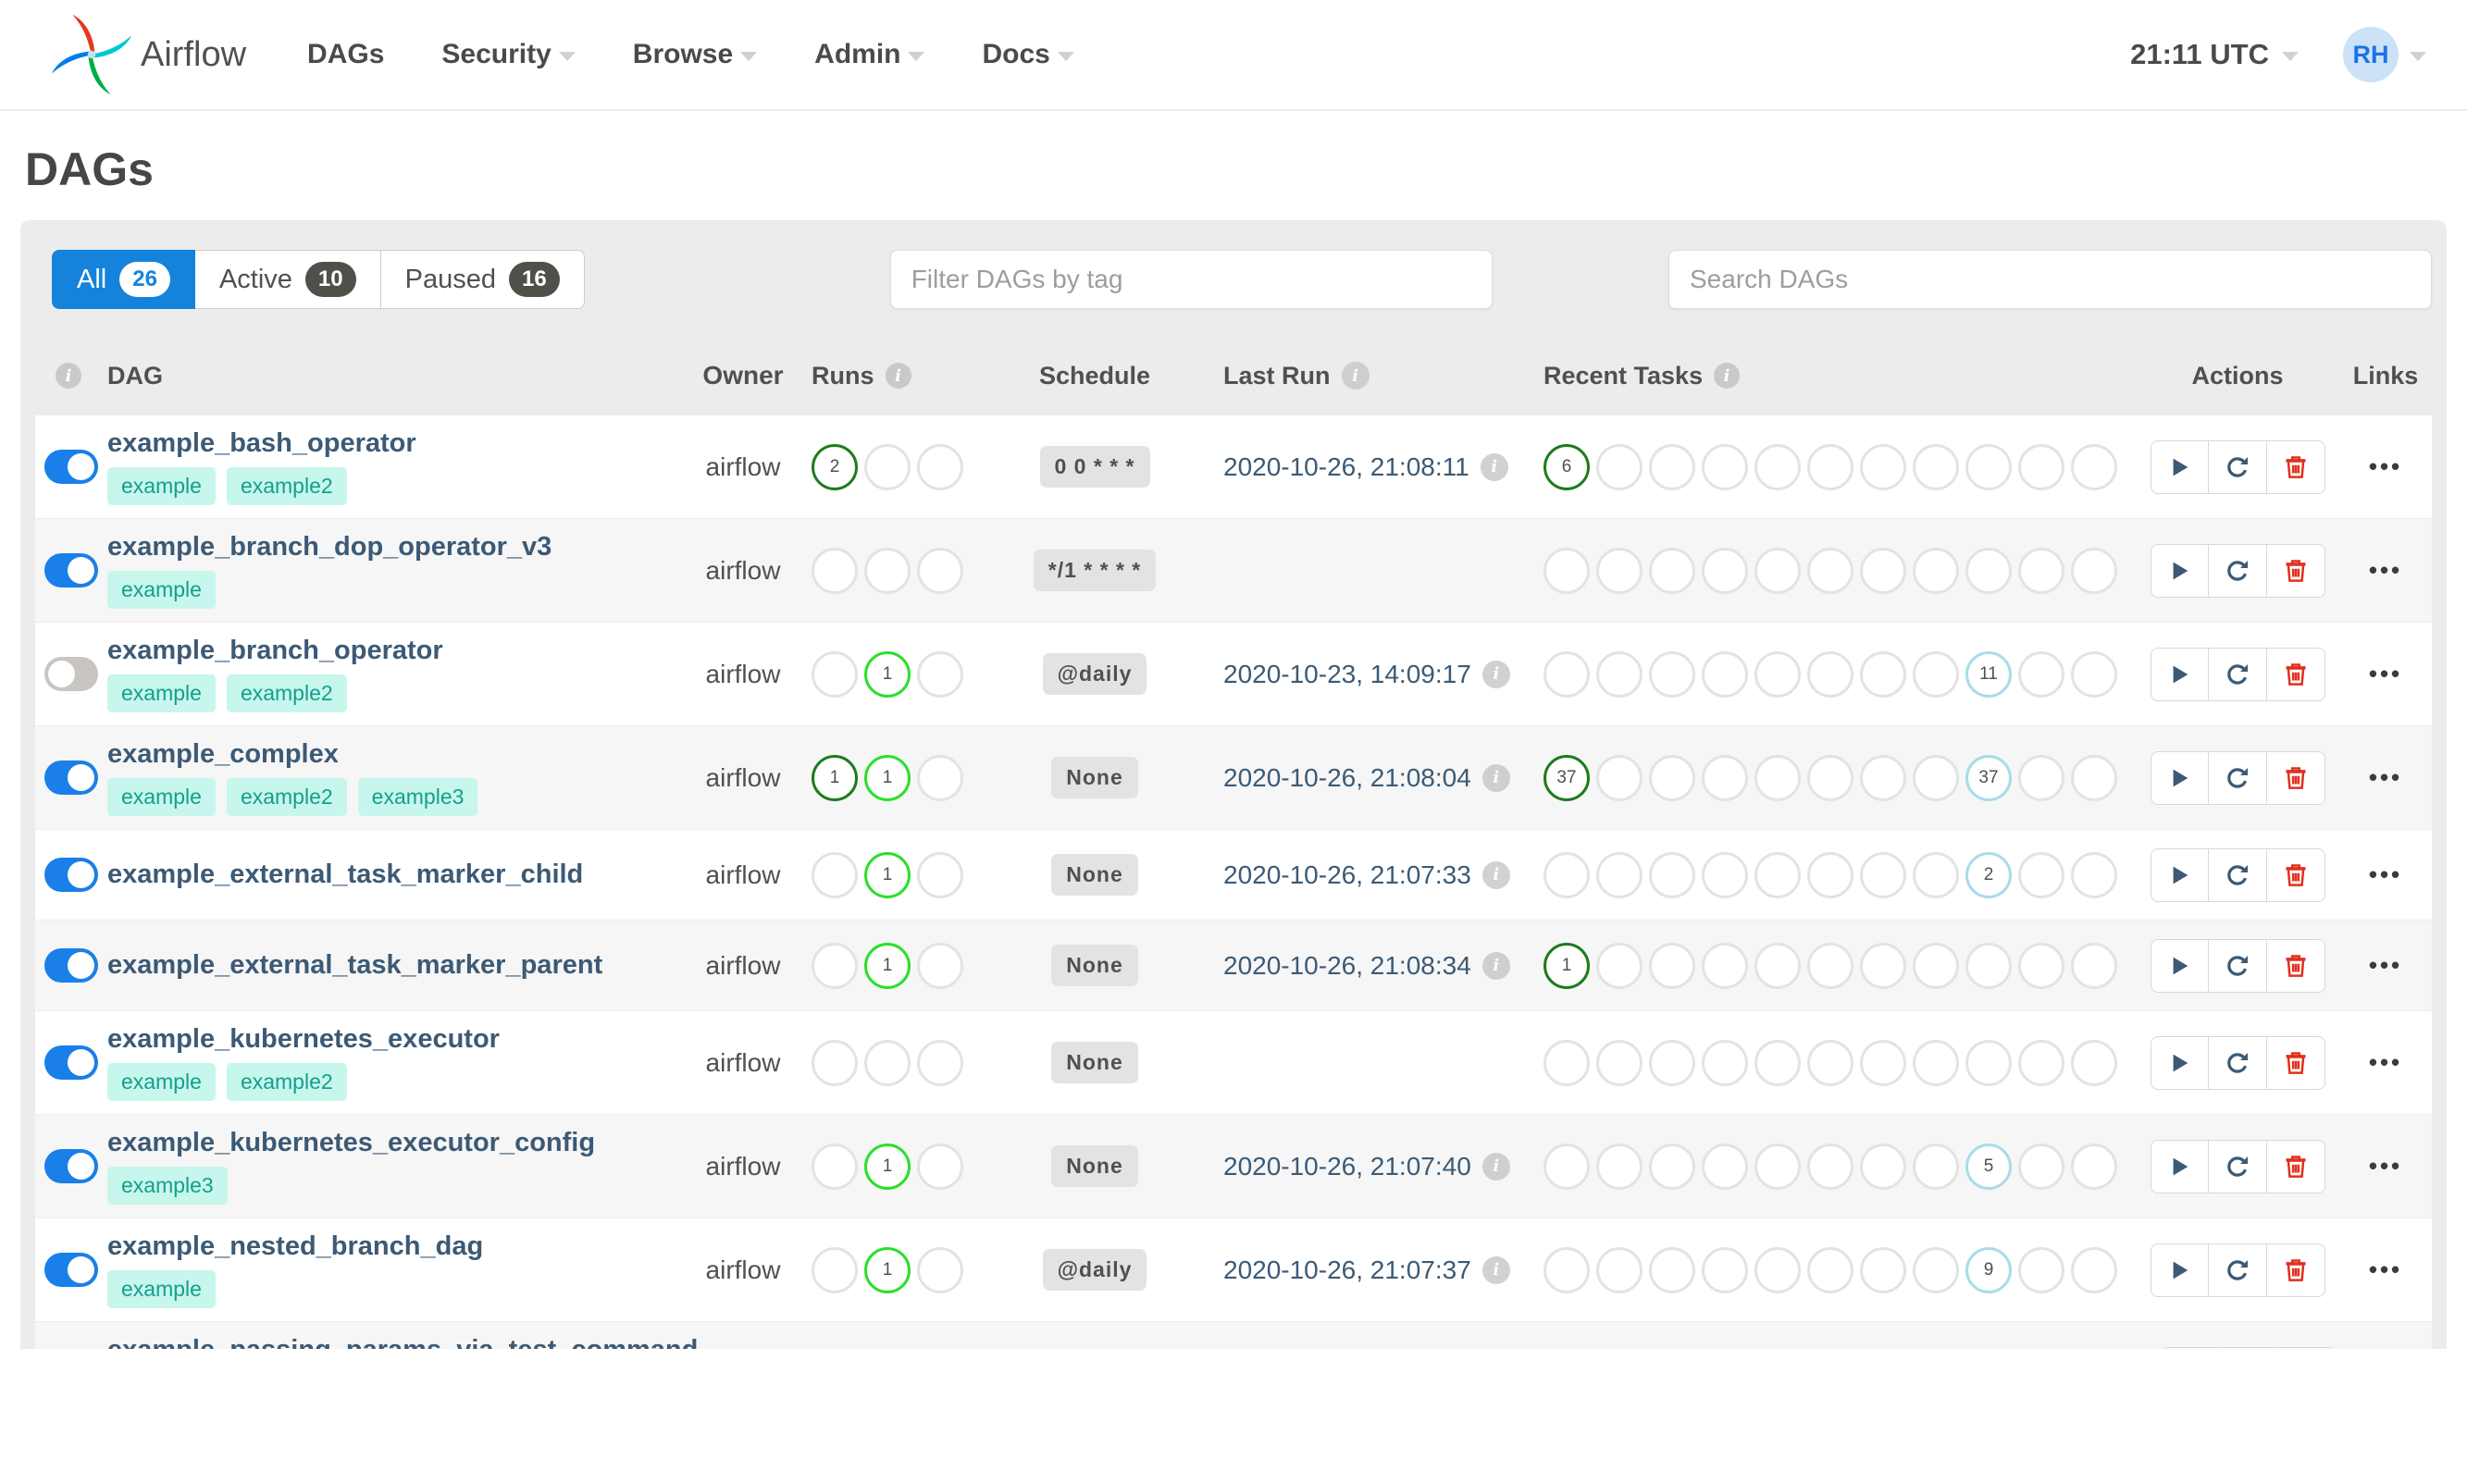 The width and height of the screenshot is (2467, 1484). I want to click on task-none-circle: 37, so click(1989, 777).